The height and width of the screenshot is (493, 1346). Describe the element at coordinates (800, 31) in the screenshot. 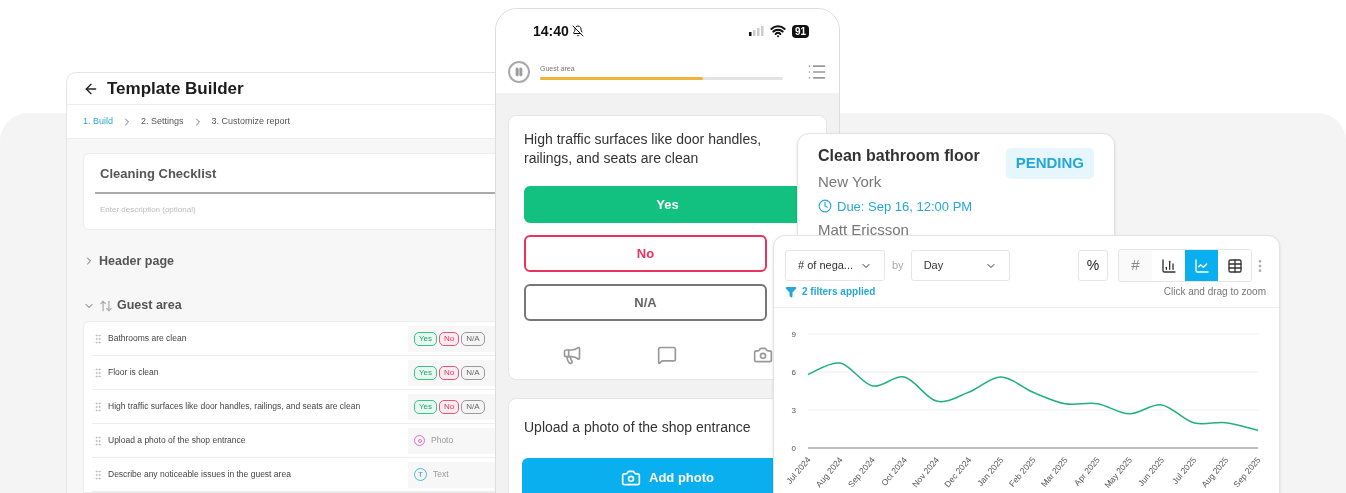

I see `battery-level: 91` at that location.